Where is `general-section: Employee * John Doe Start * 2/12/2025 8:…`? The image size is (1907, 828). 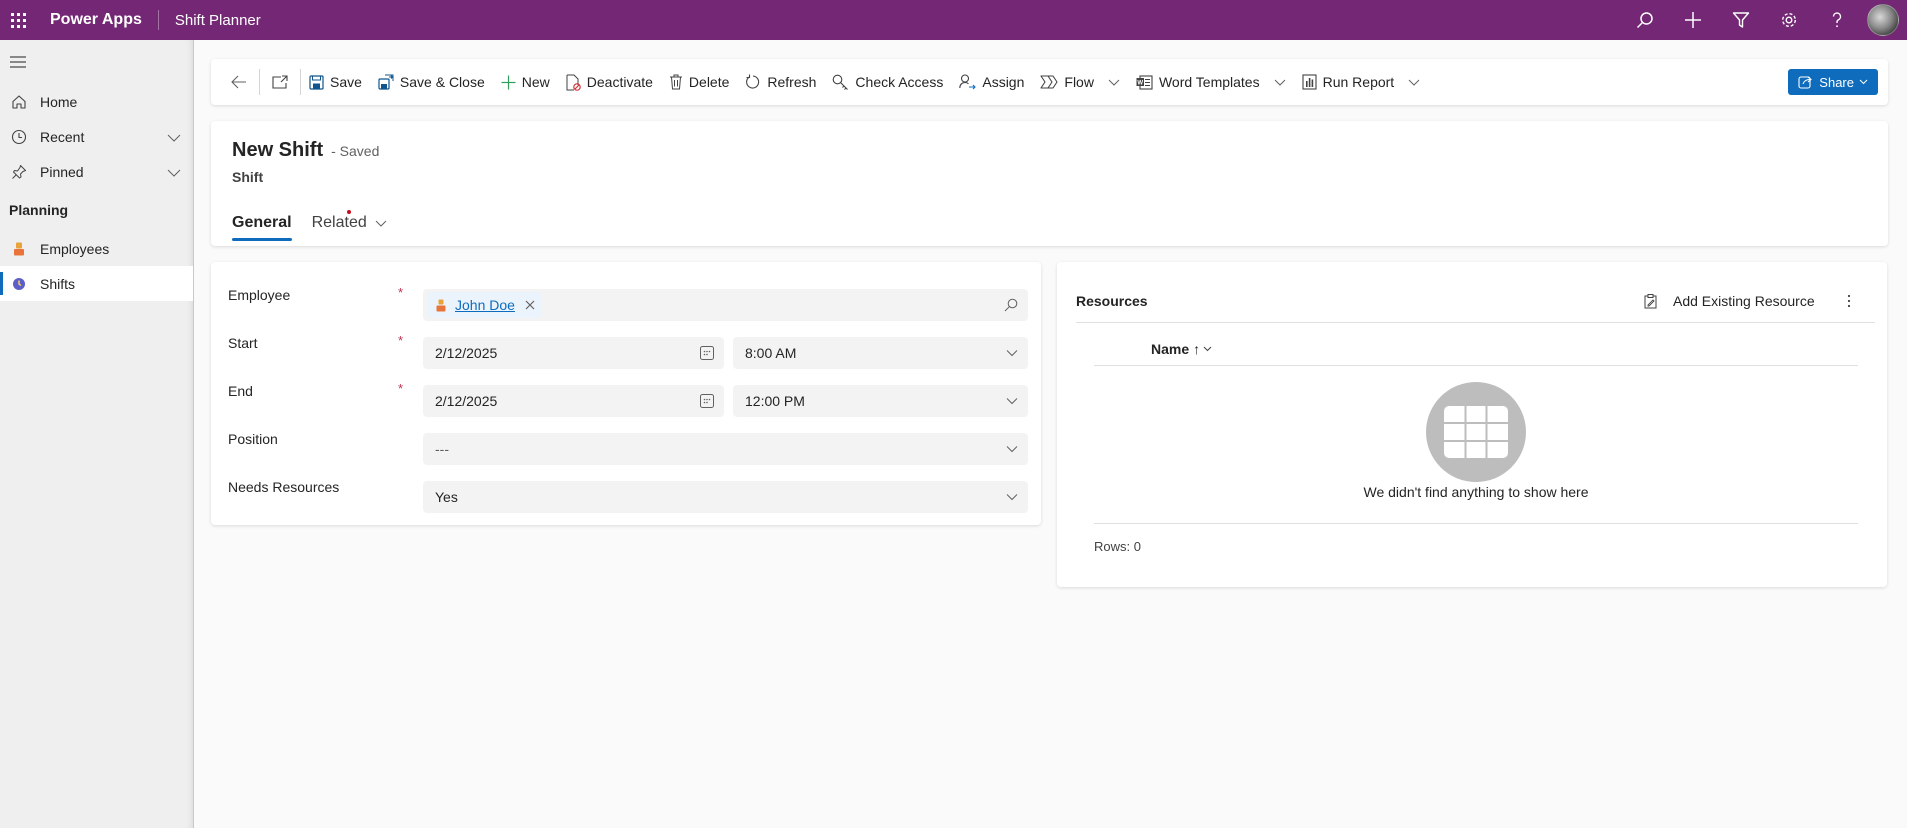
general-section: Employee * John Doe Start * 2/12/2025 8:… is located at coordinates (626, 393).